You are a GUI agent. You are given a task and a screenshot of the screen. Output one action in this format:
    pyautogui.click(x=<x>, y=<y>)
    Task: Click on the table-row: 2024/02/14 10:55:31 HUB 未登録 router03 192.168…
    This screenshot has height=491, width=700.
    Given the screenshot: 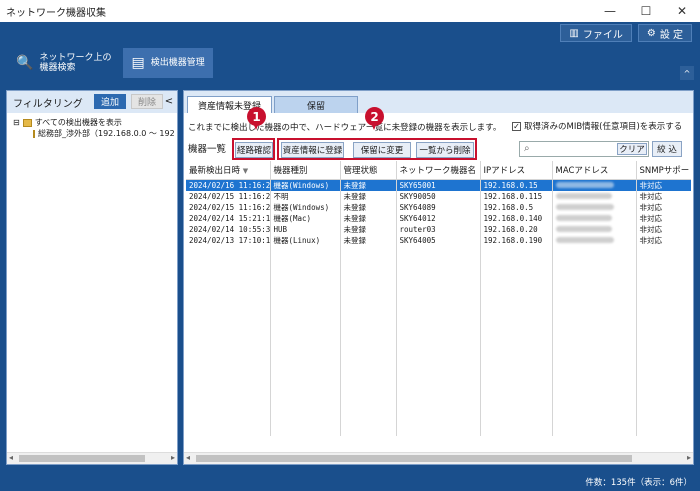 What is the action you would take?
    pyautogui.click(x=438, y=229)
    